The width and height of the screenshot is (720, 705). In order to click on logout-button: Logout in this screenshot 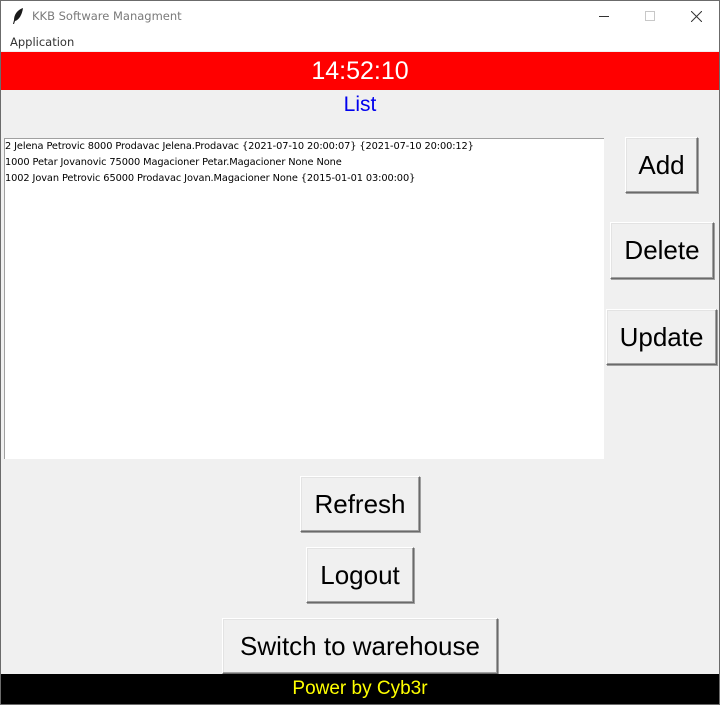, I will do `click(360, 575)`.